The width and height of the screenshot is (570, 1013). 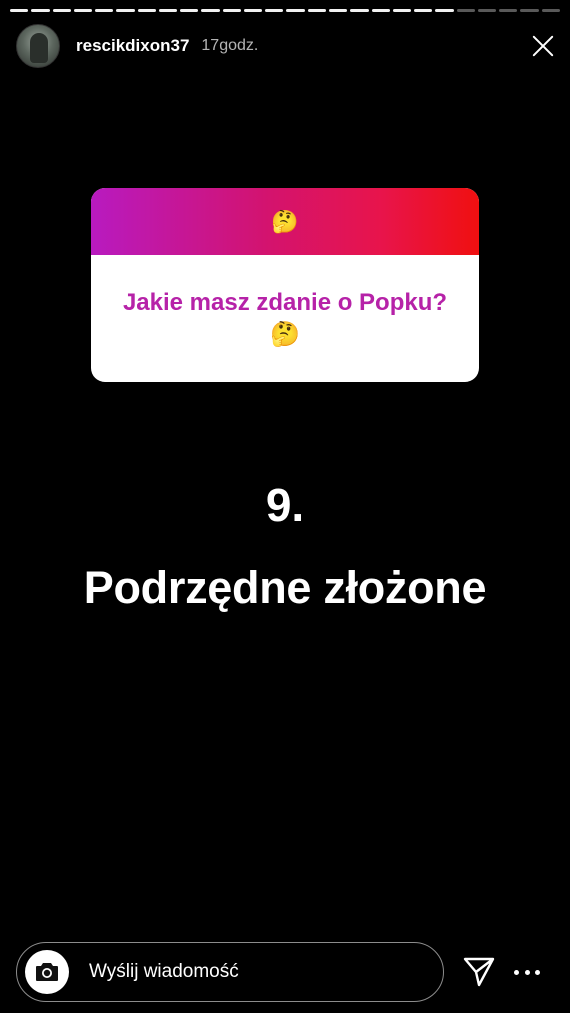 I want to click on post-time: 17godz., so click(x=230, y=45).